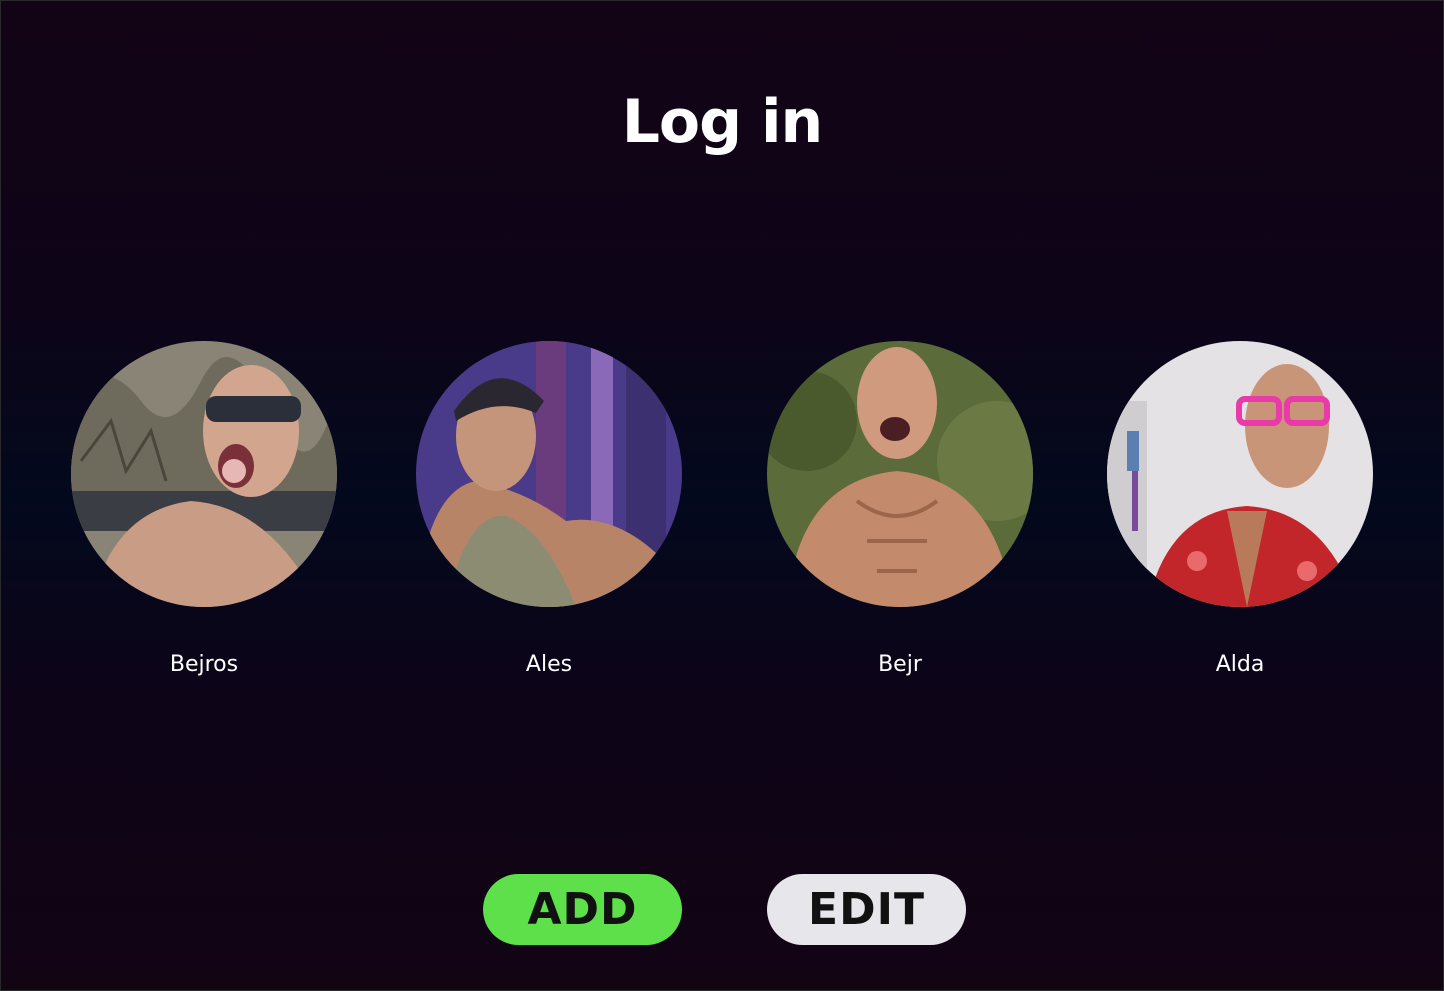  I want to click on profile-name: Bejr, so click(900, 664).